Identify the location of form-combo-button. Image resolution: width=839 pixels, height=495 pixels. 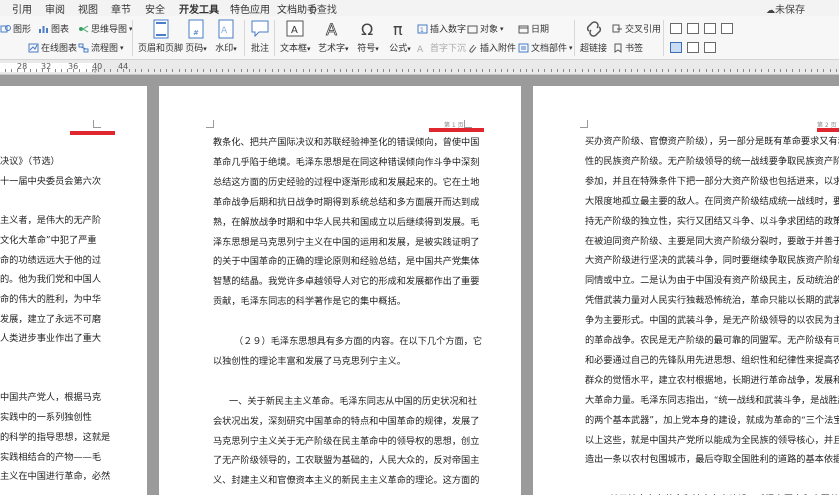
(710, 28).